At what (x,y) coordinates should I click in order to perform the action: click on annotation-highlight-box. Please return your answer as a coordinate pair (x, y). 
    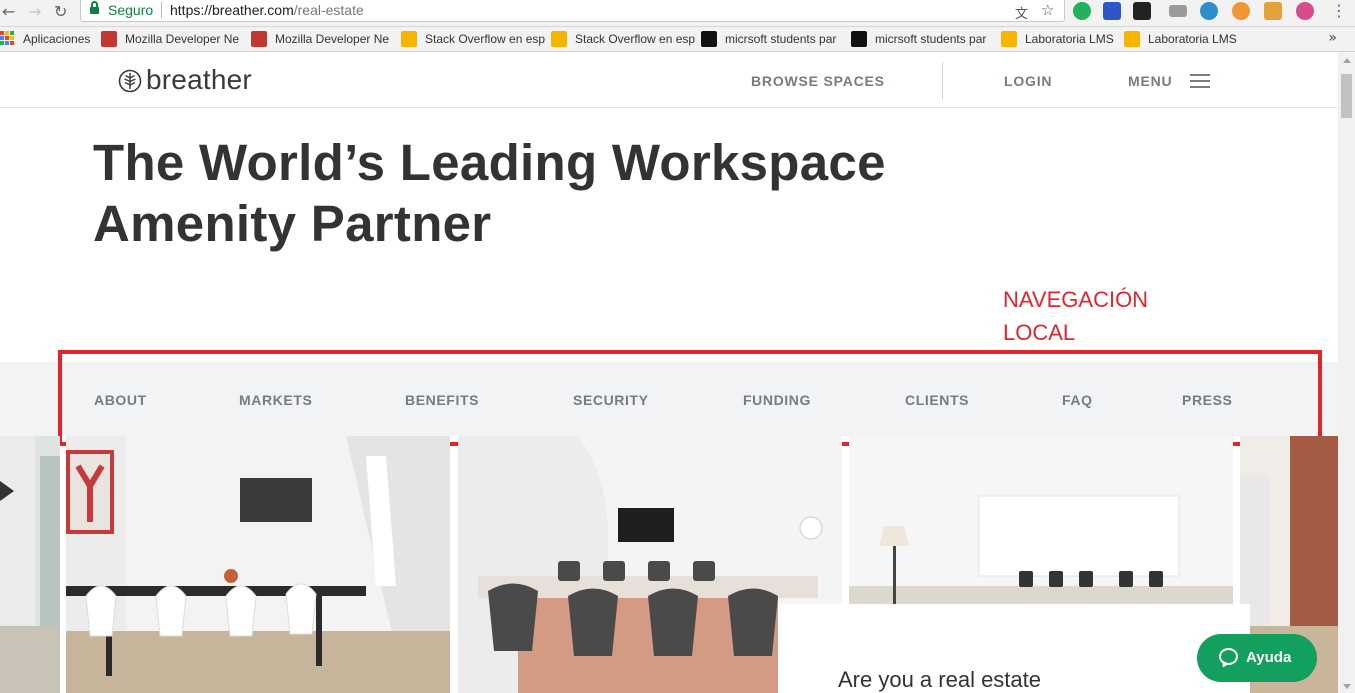
    Looking at the image, I should click on (690, 398).